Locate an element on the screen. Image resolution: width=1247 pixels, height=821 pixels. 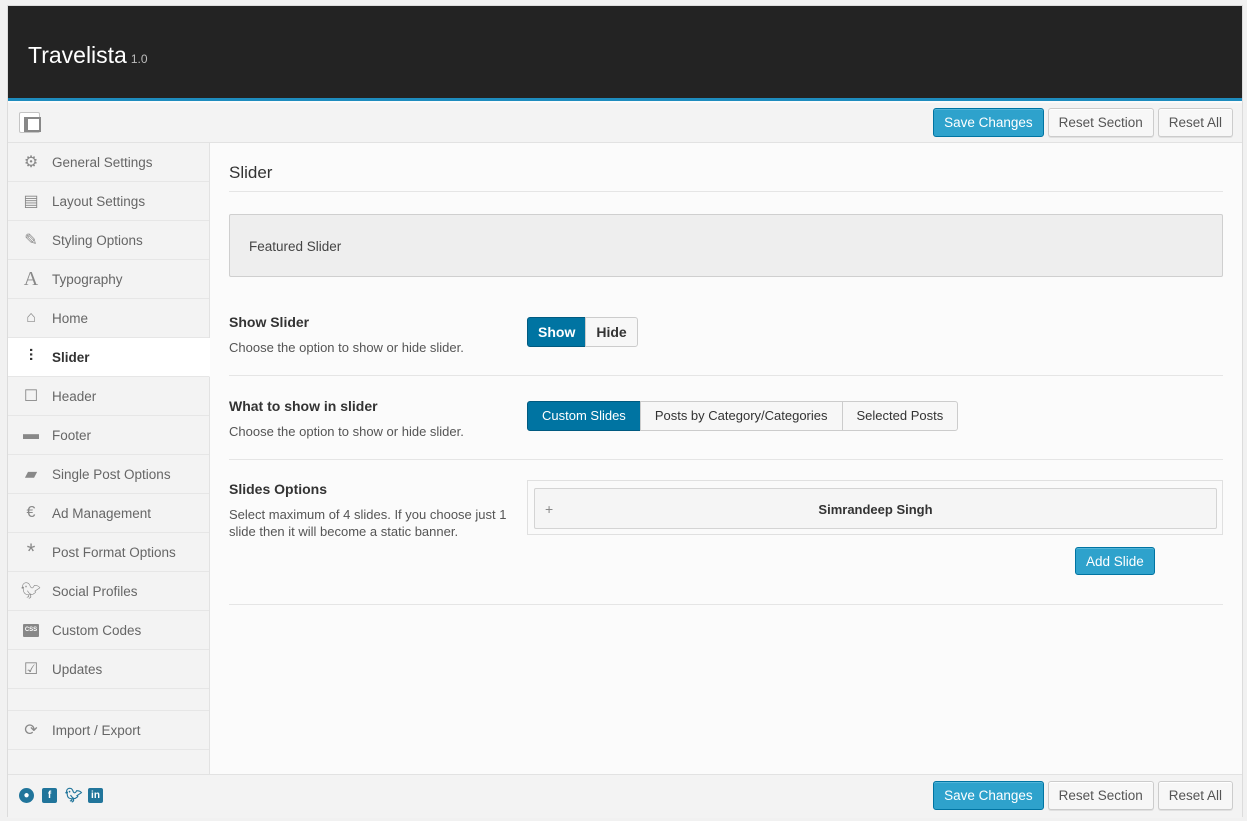
sidebar-item-general-settings: ⚙ General Settings is located at coordinates (108, 162).